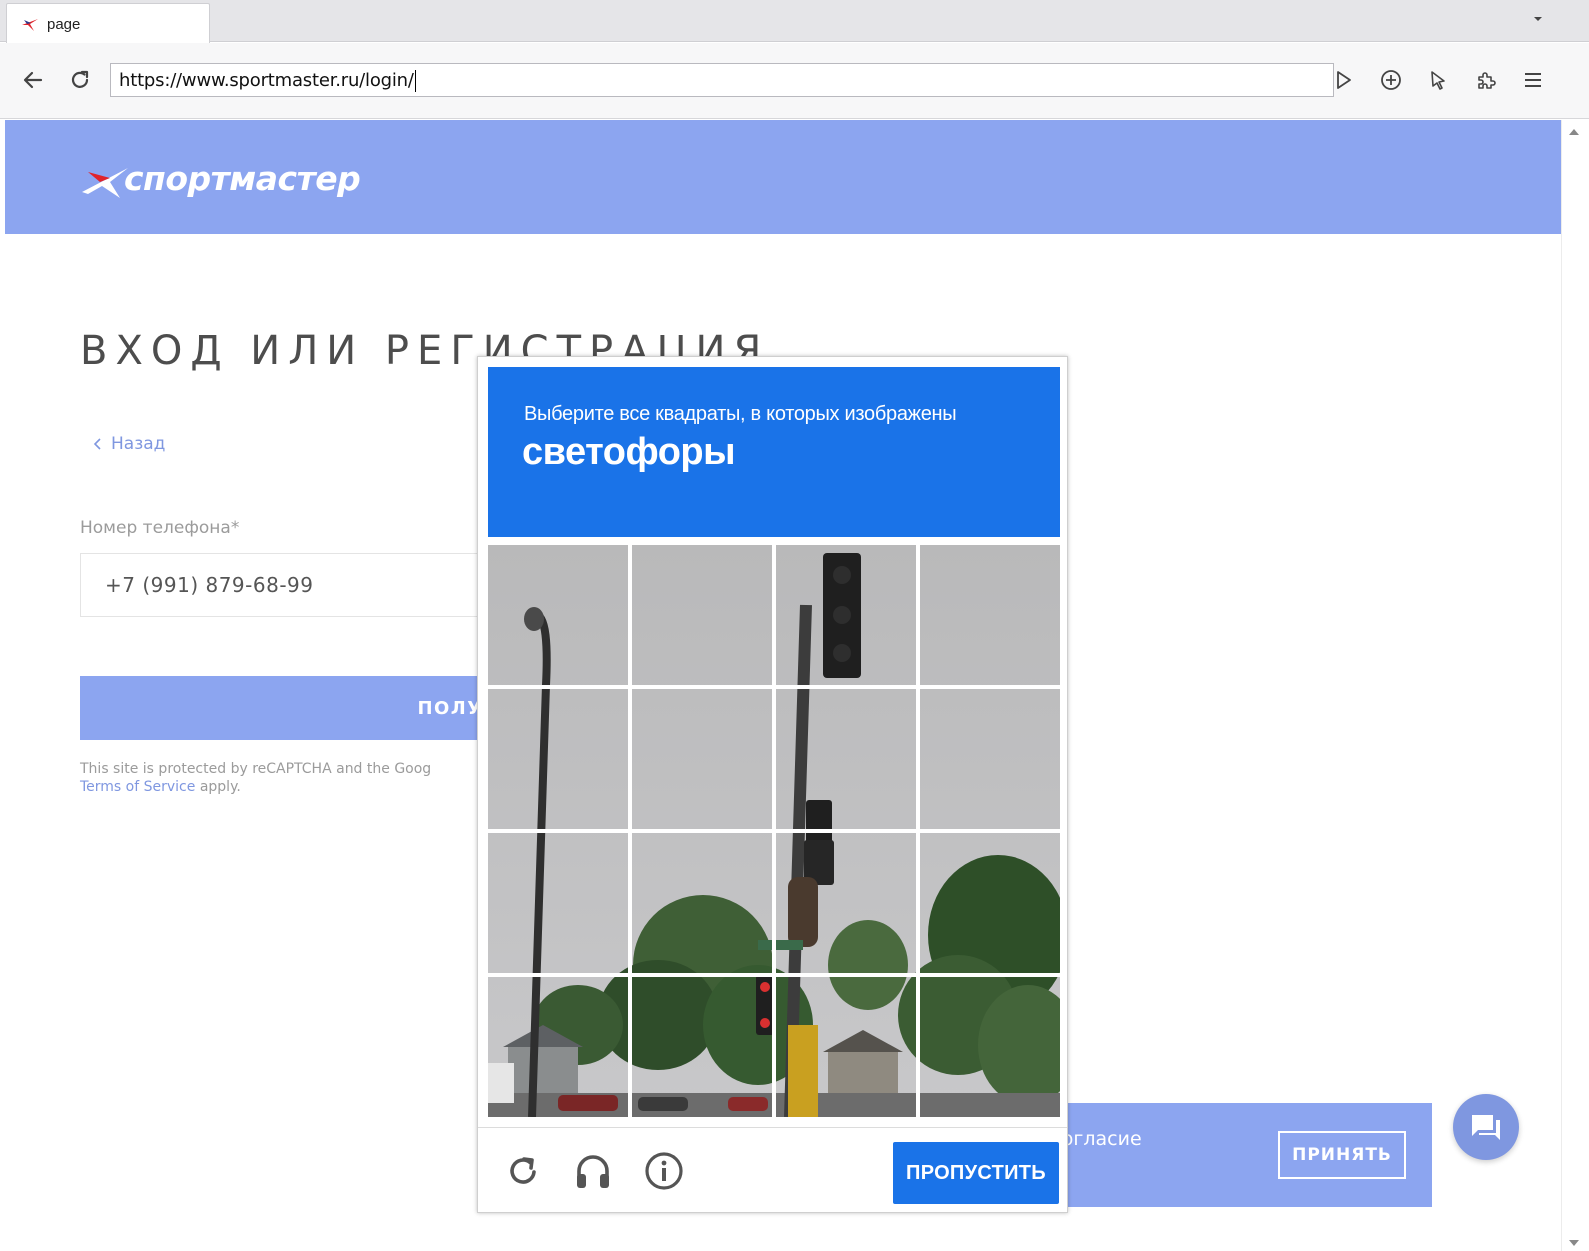  I want to click on add-button, so click(1391, 80).